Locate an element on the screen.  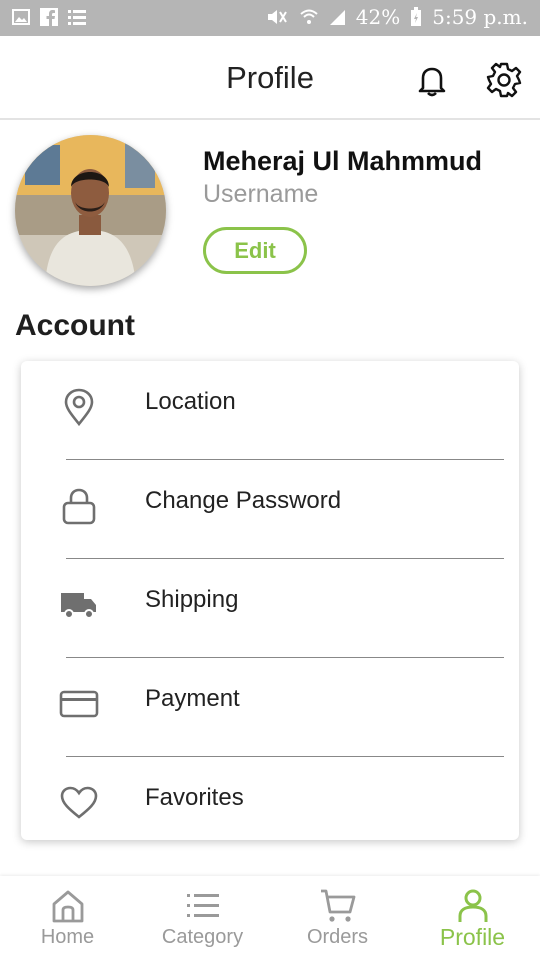
page-title: Profile is located at coordinates (270, 77).